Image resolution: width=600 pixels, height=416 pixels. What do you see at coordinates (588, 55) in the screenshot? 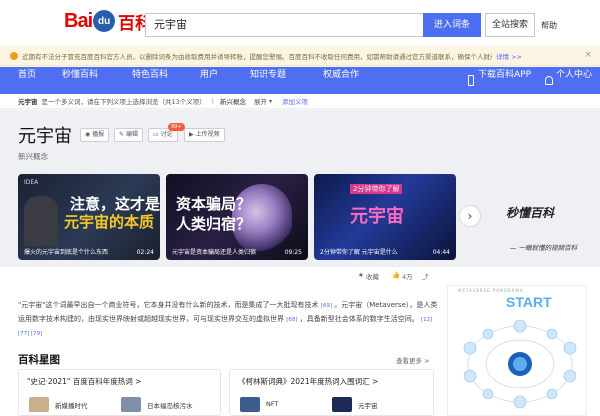
I see `close-icon: ×` at bounding box center [588, 55].